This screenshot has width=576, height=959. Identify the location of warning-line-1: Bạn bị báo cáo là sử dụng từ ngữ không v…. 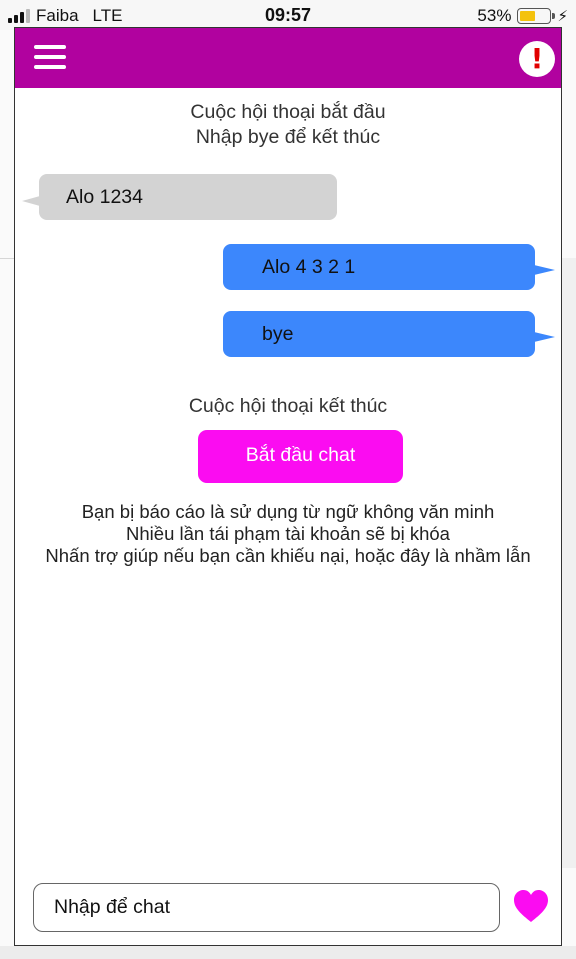
(288, 511).